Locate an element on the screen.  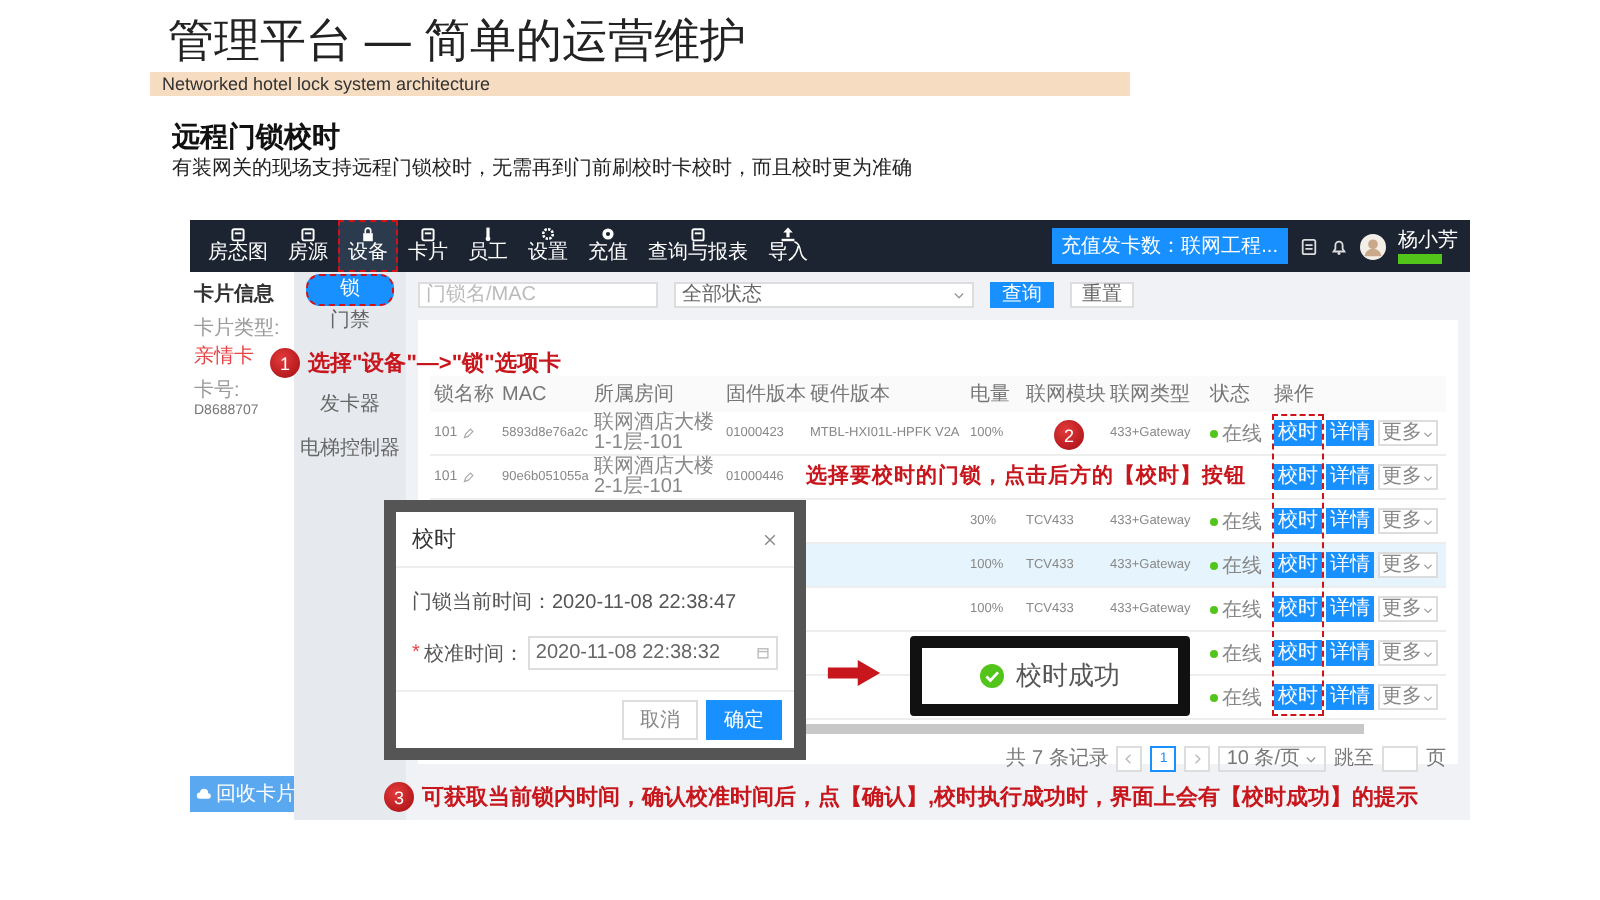
slide-title: 管理平台 — 简单的运营维护 is located at coordinates (458, 40).